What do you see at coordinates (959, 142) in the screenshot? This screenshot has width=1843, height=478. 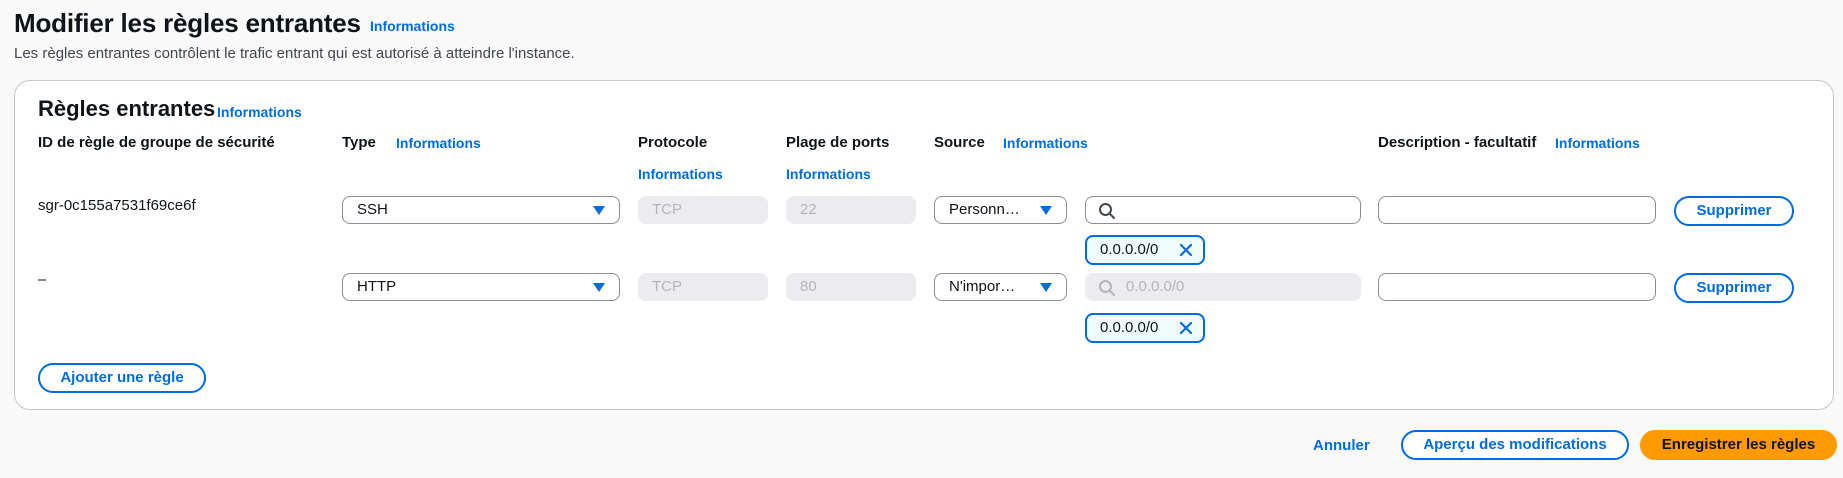 I see `column-header-source: Source` at bounding box center [959, 142].